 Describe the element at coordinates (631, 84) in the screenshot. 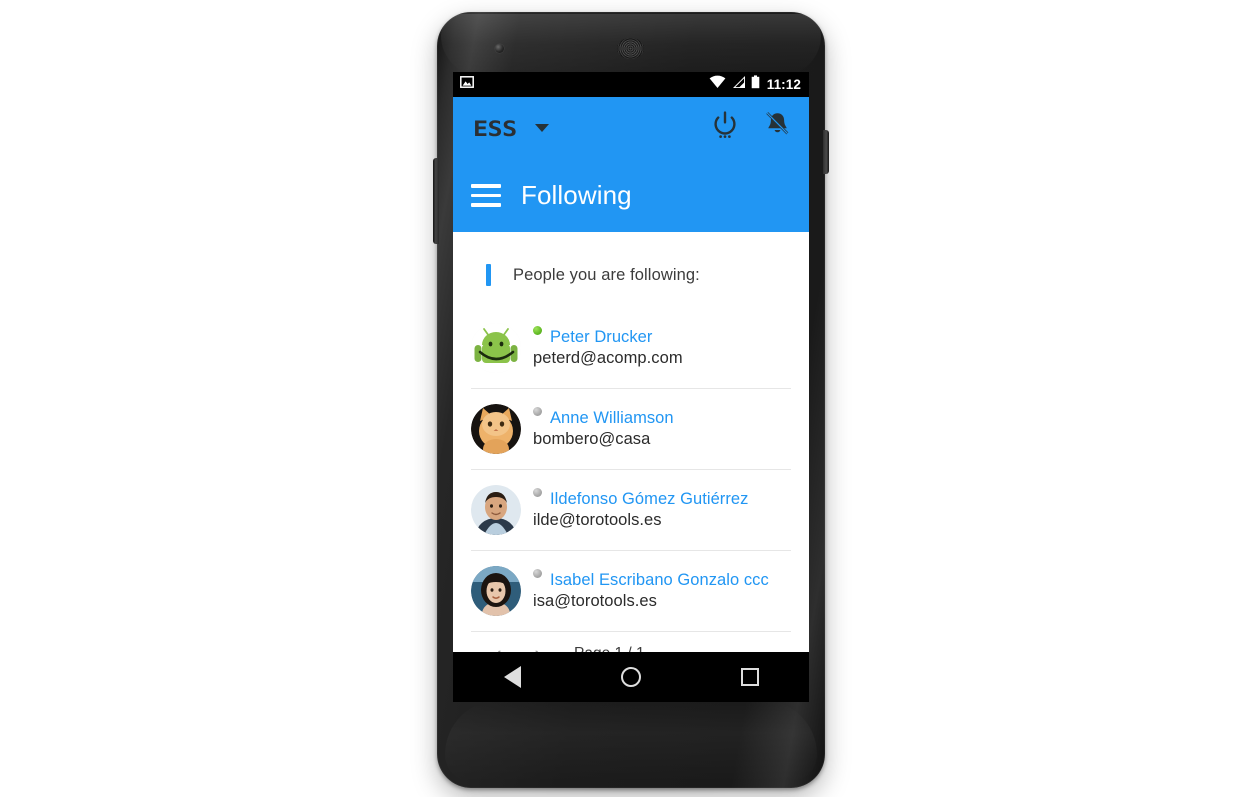

I see `android-status-bar: 11:12` at that location.